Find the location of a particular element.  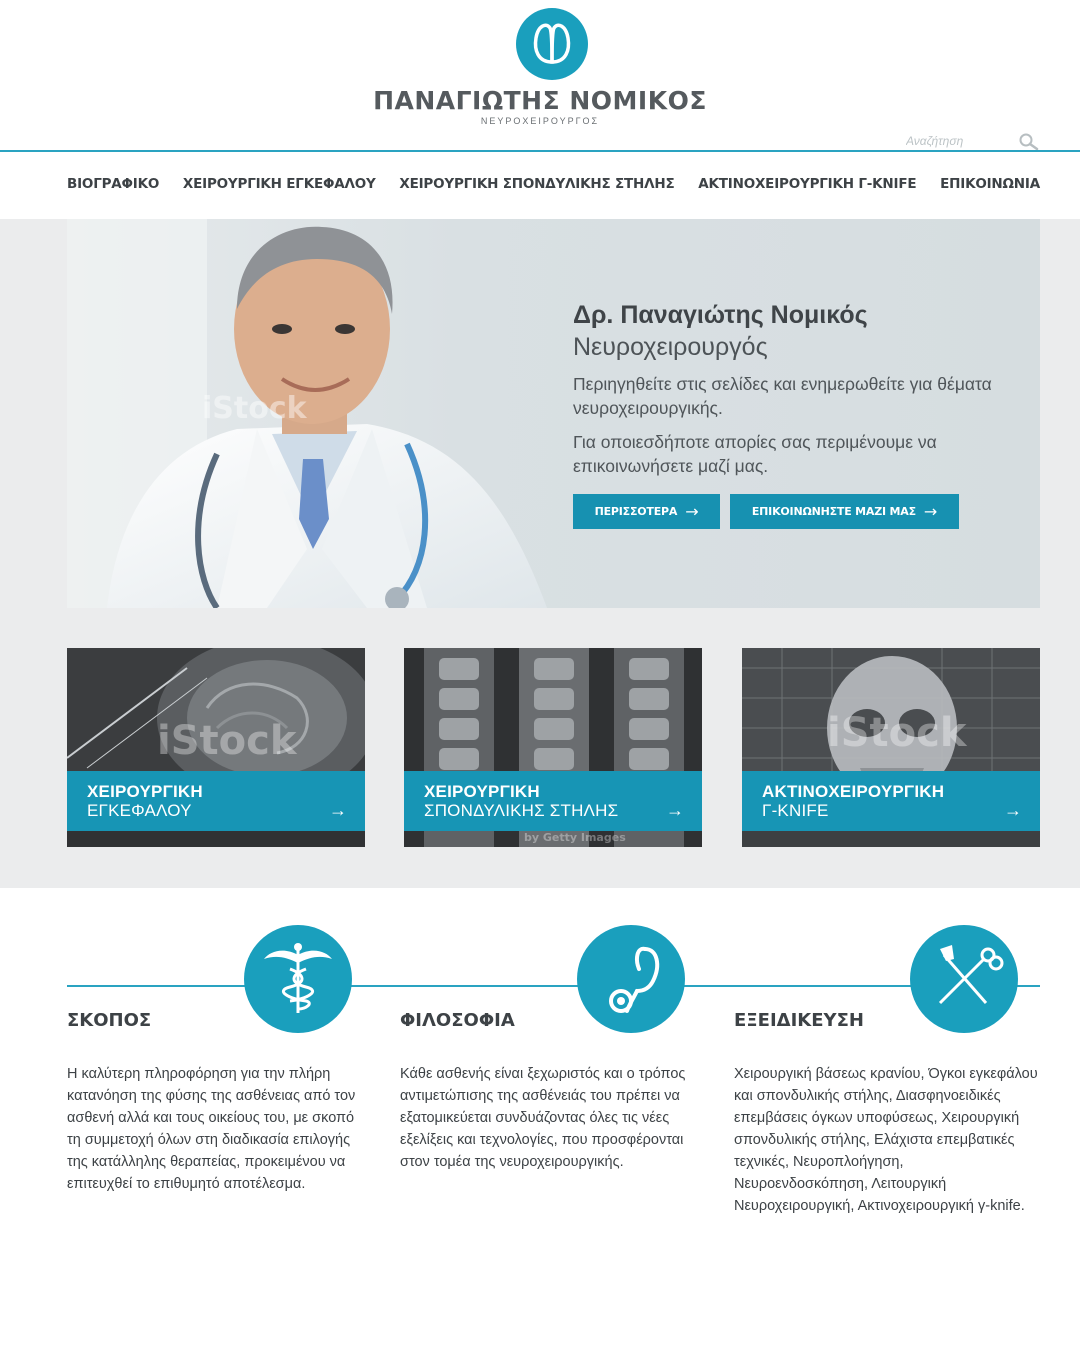

card-brain-surgery: iStock ΧΕΙΡΟΥΡΓΙΚΗ ΕΓΚΕΦΑΛΟΥ → is located at coordinates (216, 747).